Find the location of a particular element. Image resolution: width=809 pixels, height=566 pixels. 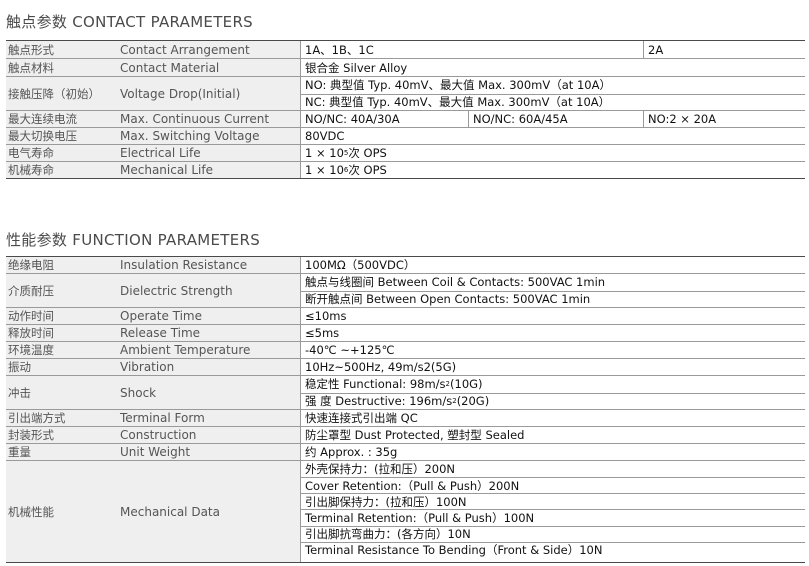

contact-param-row: 最大切换电压 Max. Switching Voltage 80VDC is located at coordinates (405, 135).